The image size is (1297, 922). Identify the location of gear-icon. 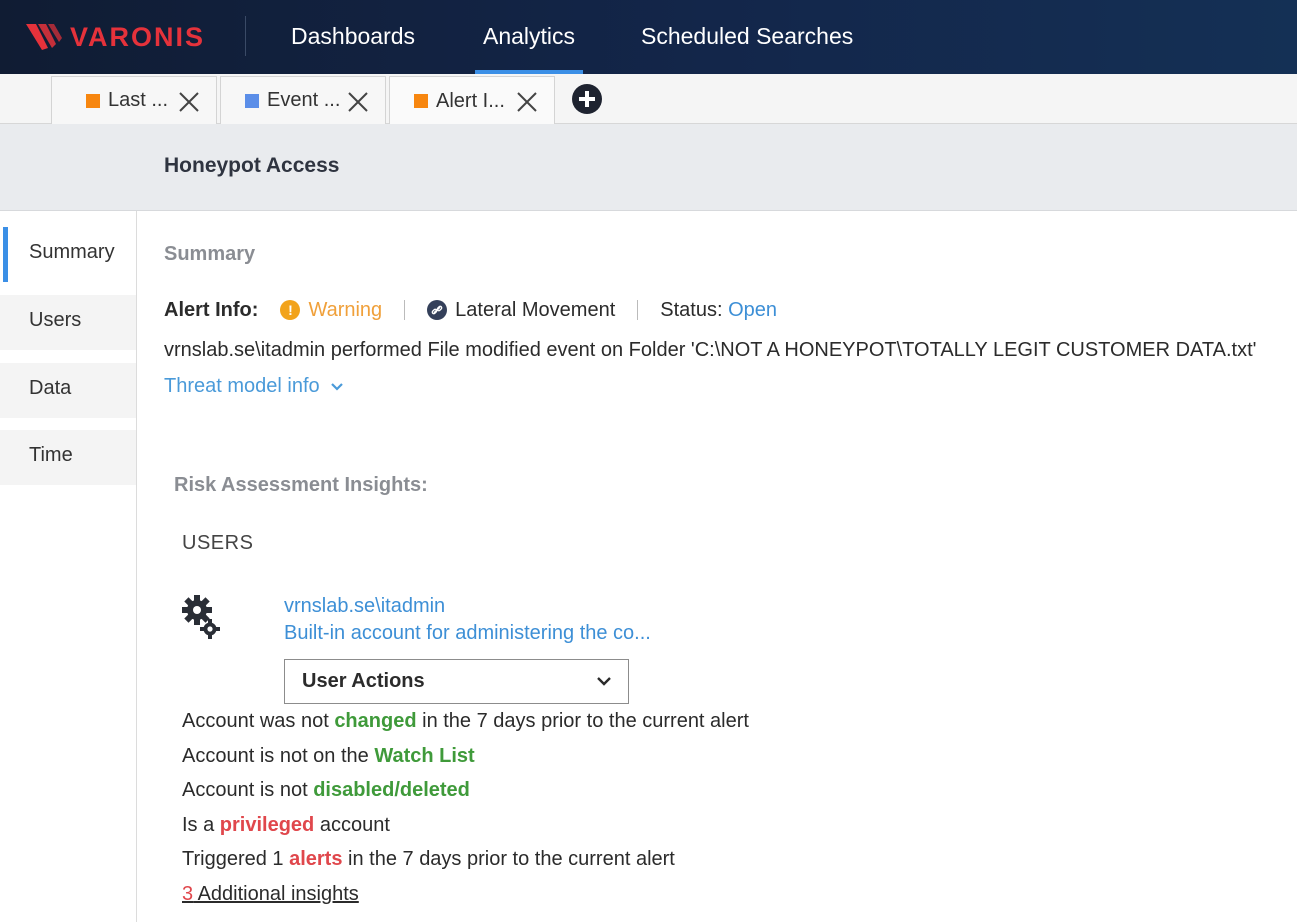
(201, 619).